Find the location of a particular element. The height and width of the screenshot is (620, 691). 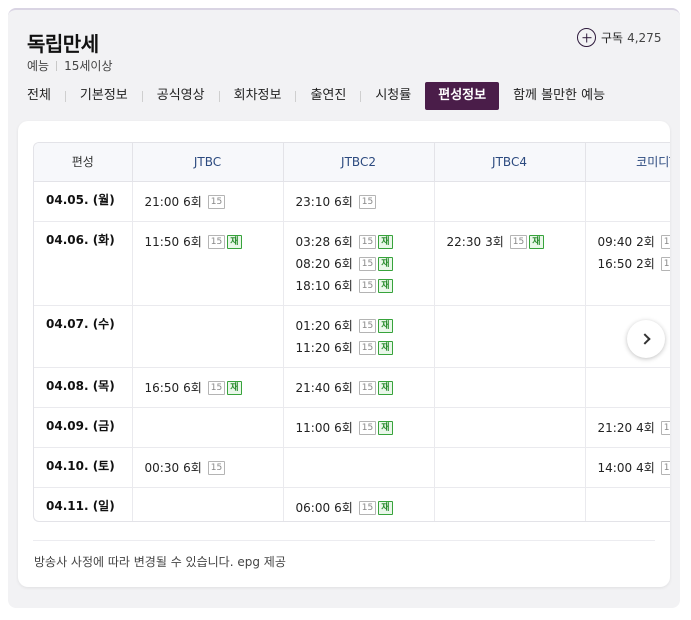

tab-3: 회차정보 is located at coordinates (258, 96).